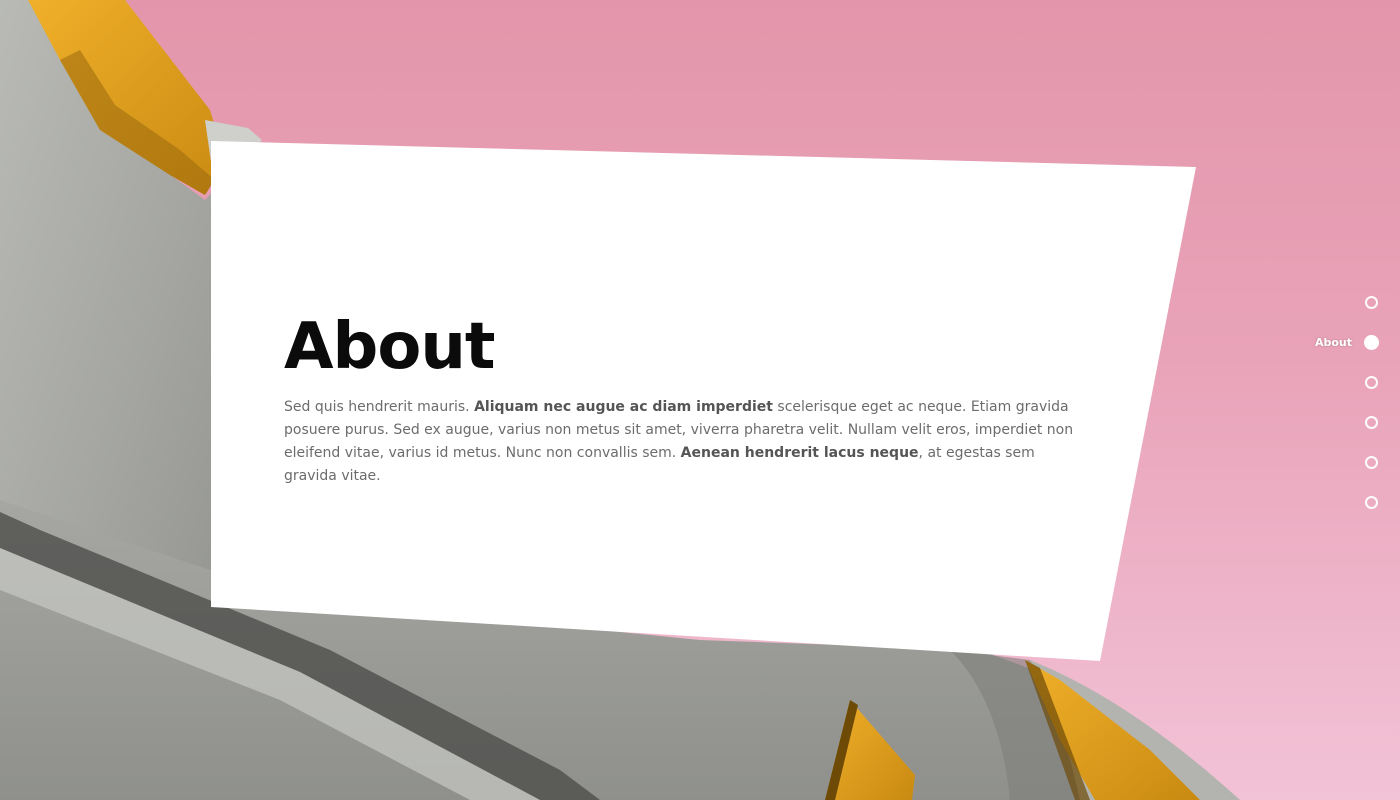  I want to click on nav-dot-label: About, so click(1333, 342).